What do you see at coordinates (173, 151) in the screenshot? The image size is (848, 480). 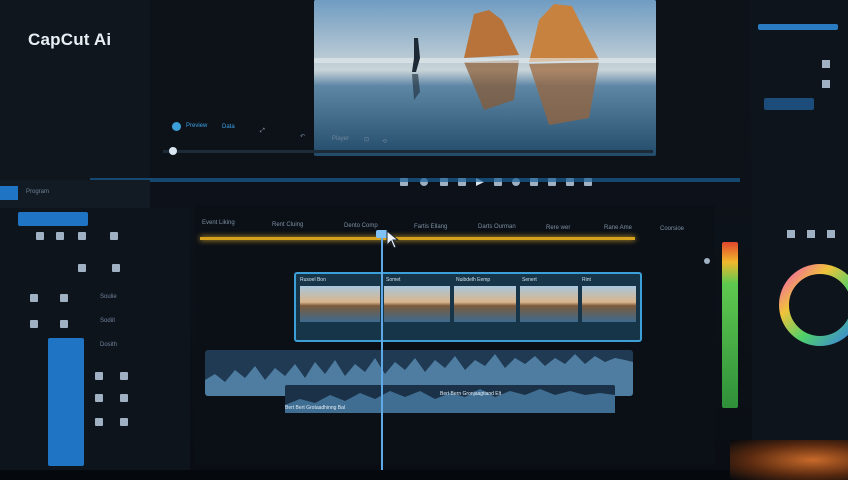 I see `progress-handle` at bounding box center [173, 151].